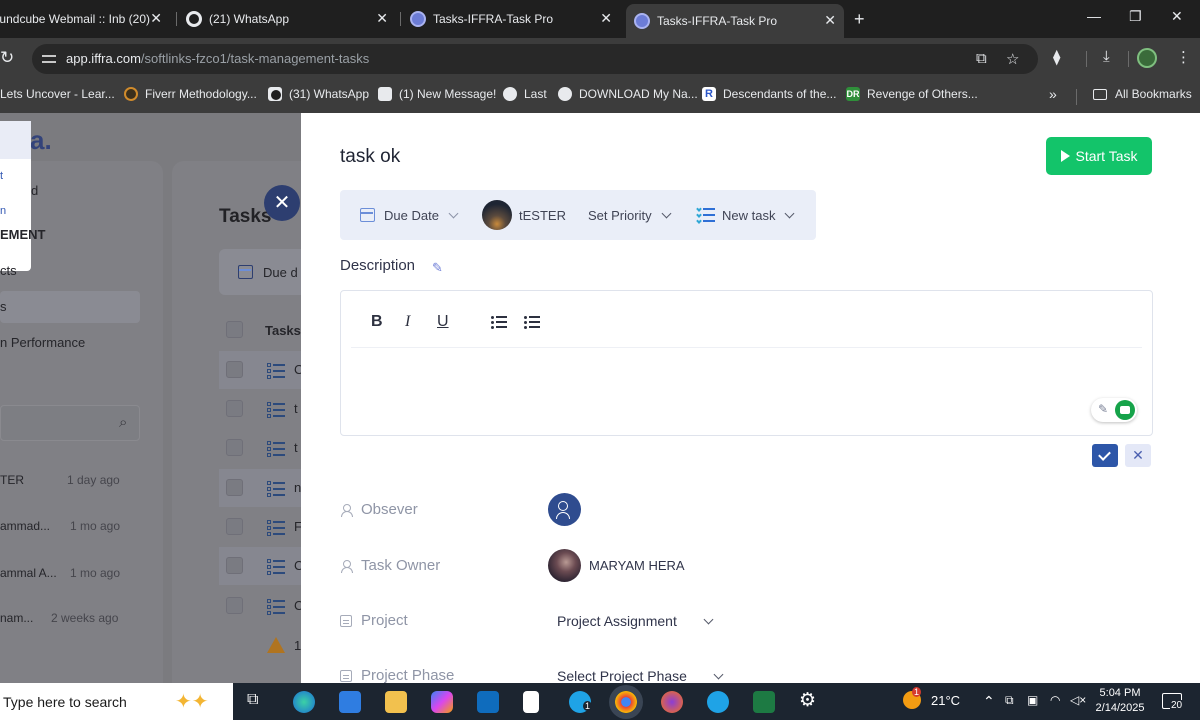 This screenshot has height=720, width=1200. What do you see at coordinates (7, 58) in the screenshot?
I see `reload-icon: ↻` at bounding box center [7, 58].